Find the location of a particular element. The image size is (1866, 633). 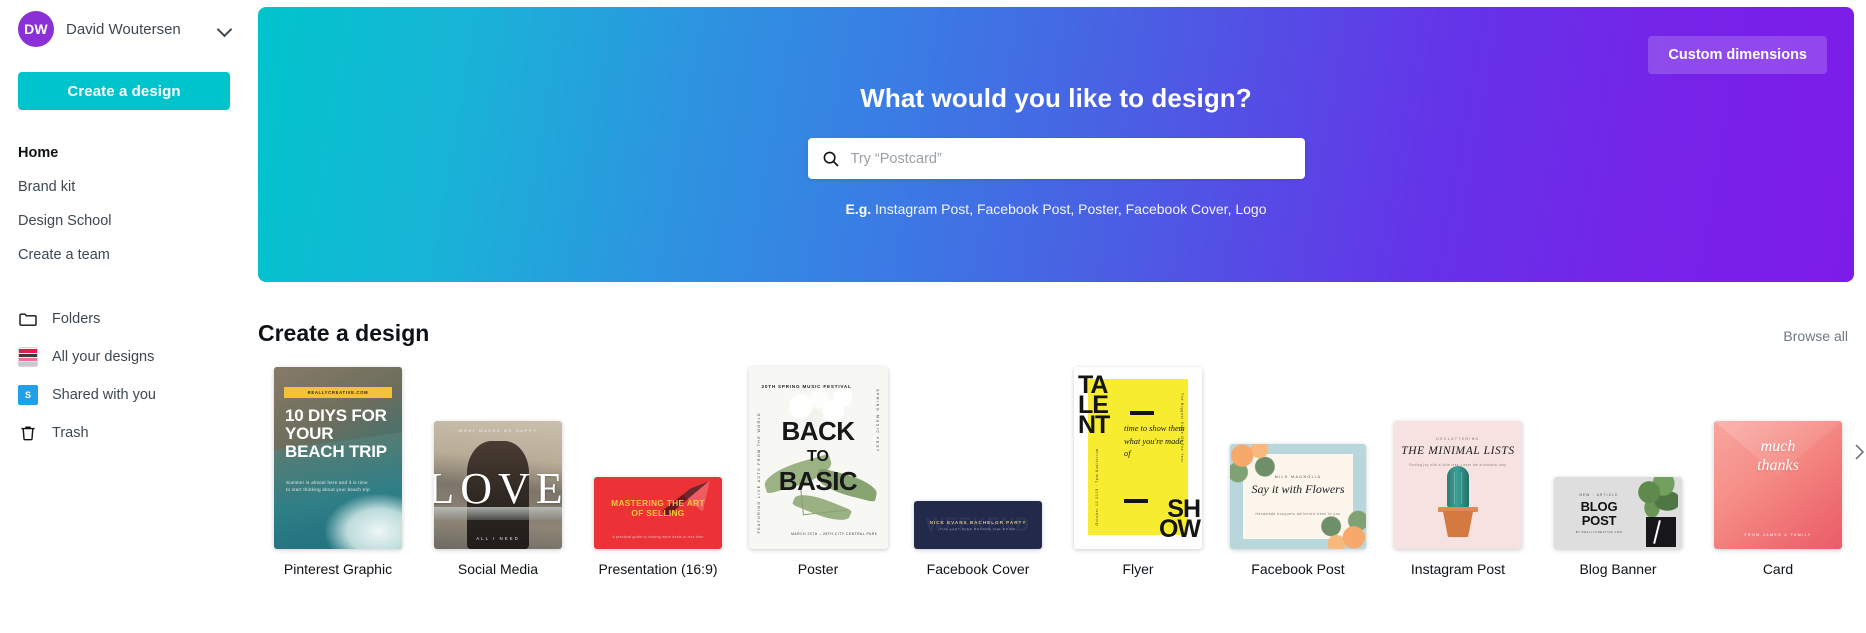

thumbnail-subtext: Handmade bouquets delivered fresh to you is located at coordinates (1298, 514).